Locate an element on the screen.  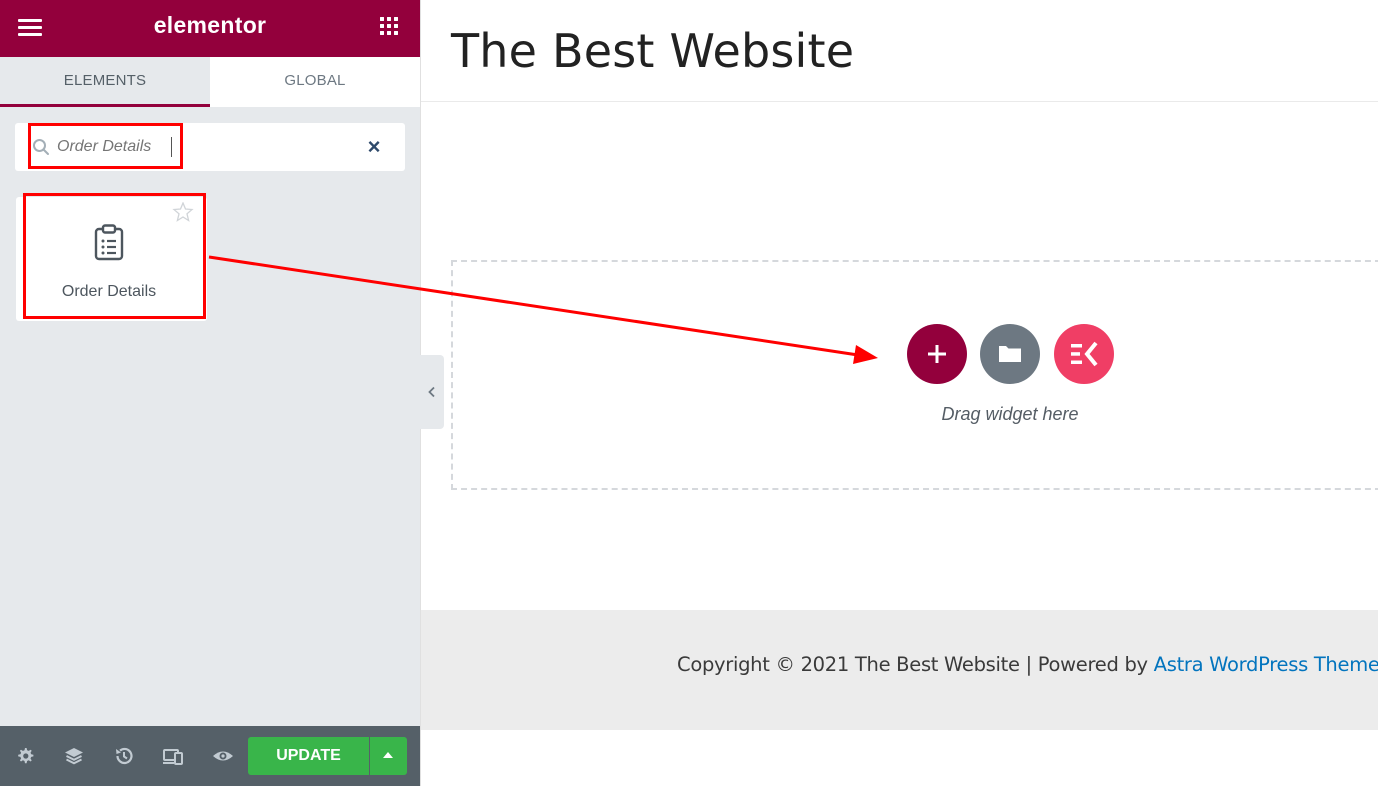
caret-up-icon is located at coordinates (388, 755).